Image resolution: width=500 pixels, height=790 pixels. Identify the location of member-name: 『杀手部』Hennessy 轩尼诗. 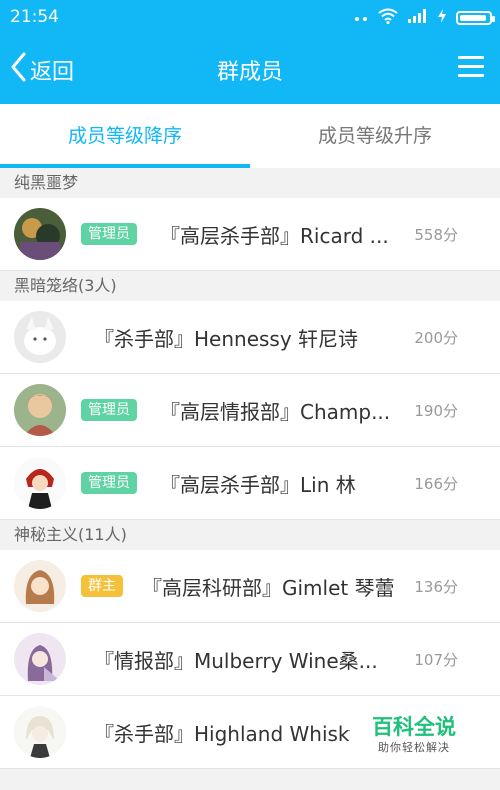
(226, 339).